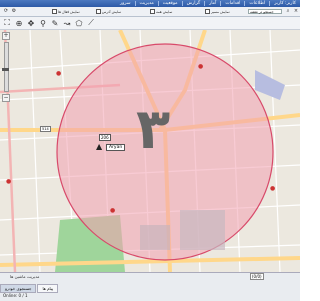 This screenshot has height=301, width=320. What do you see at coordinates (150, 23) in the screenshot?
I see `map-tools-bar: ⛶ ⊕ ✥ ⚲ ✎ ↝ ⬠ ⟋` at bounding box center [150, 23].